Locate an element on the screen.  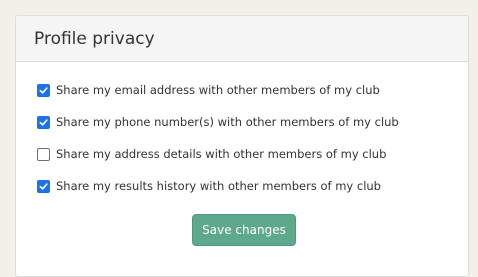
share-email-checkbox is located at coordinates (43, 90).